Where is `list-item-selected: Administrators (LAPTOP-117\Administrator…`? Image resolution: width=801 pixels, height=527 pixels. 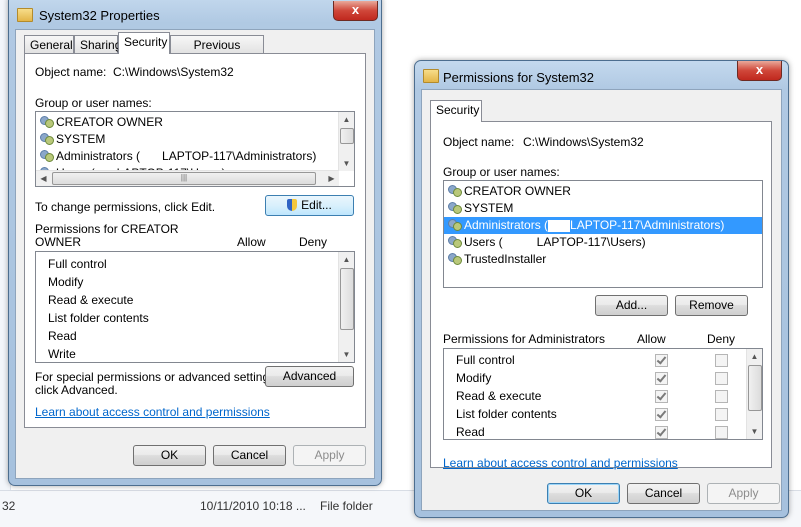 list-item-selected: Administrators (LAPTOP-117\Administrator… is located at coordinates (603, 225).